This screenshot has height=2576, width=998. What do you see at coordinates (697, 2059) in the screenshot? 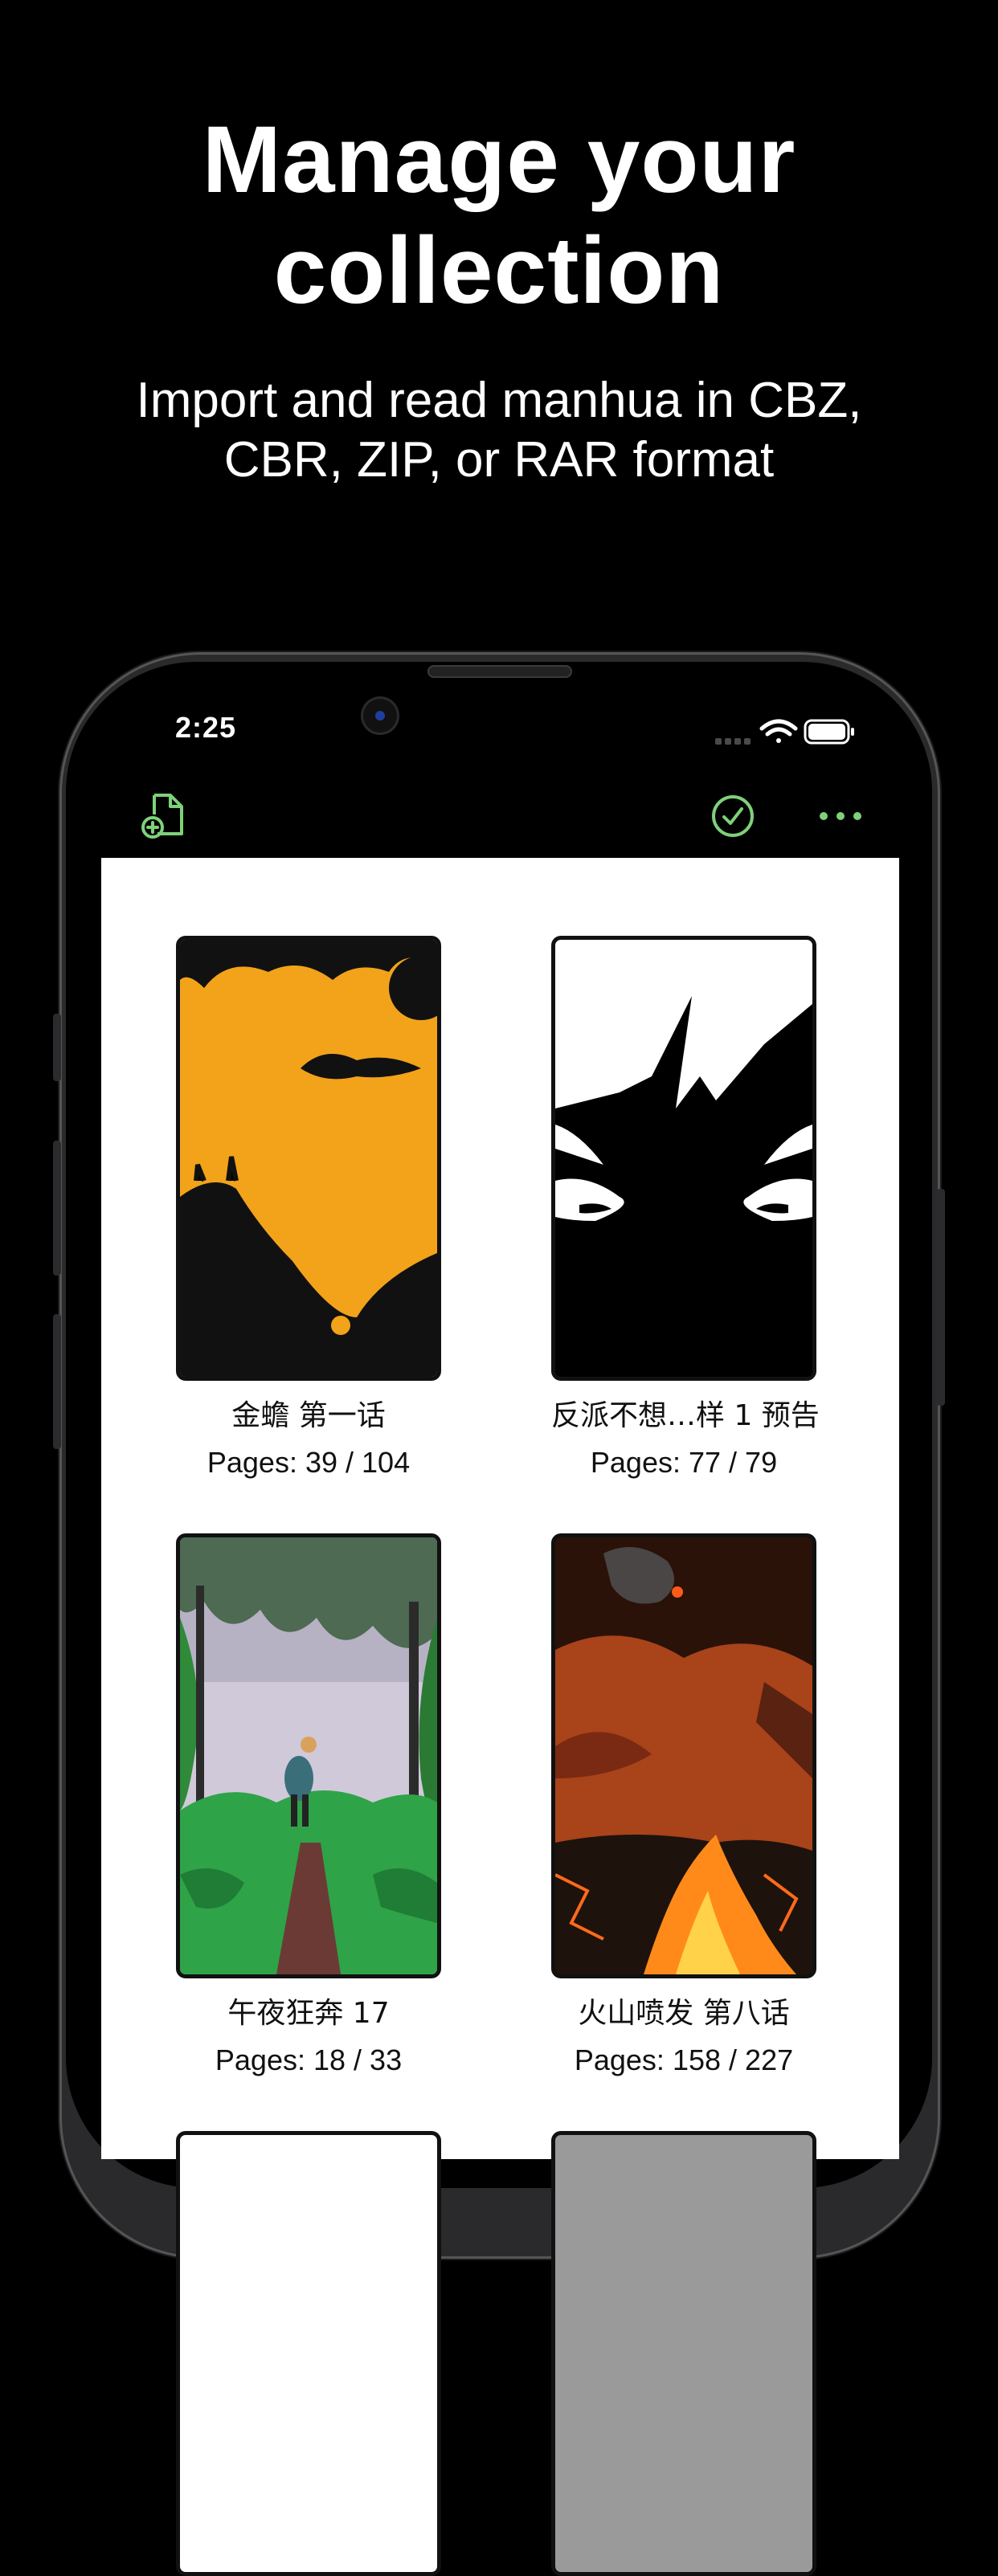
I see `pages-read: 158` at bounding box center [697, 2059].